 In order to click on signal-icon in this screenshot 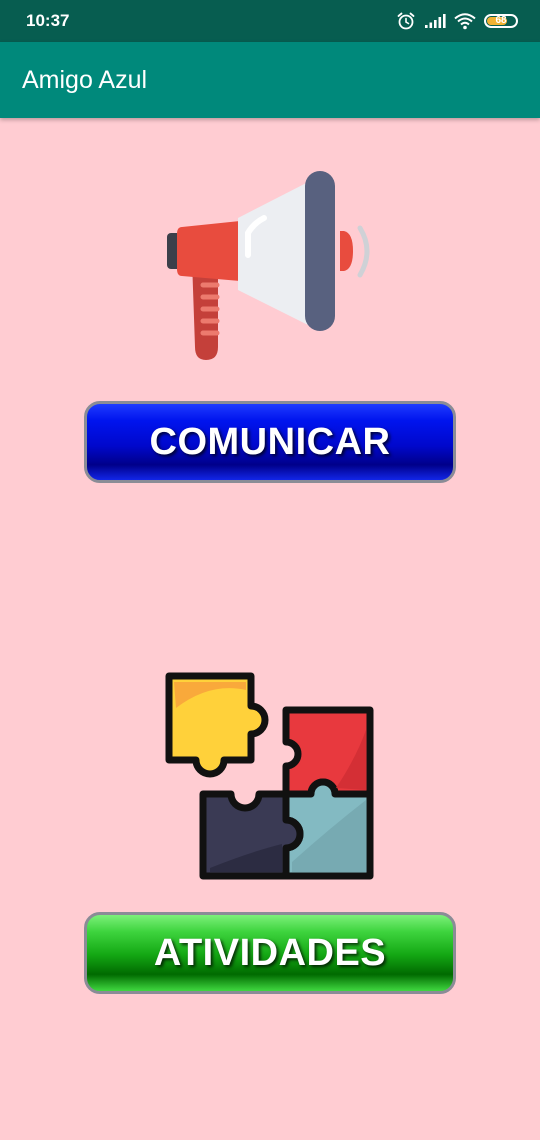, I will do `click(435, 21)`.